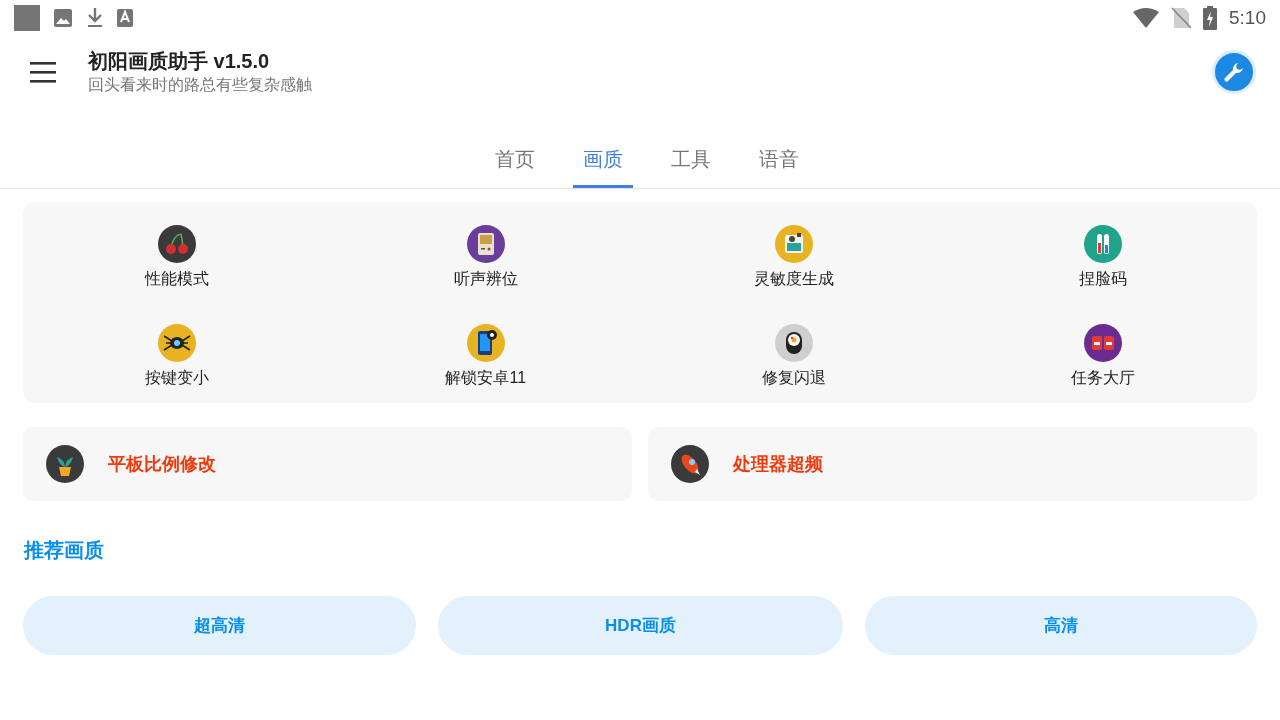  What do you see at coordinates (485, 279) in the screenshot?
I see `feature-label: 听声辨位` at bounding box center [485, 279].